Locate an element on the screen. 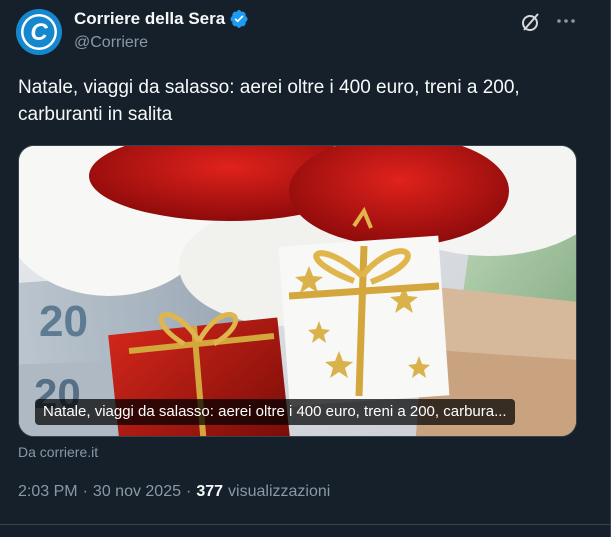  author-name-row: Corriere della Sera is located at coordinates (161, 19).